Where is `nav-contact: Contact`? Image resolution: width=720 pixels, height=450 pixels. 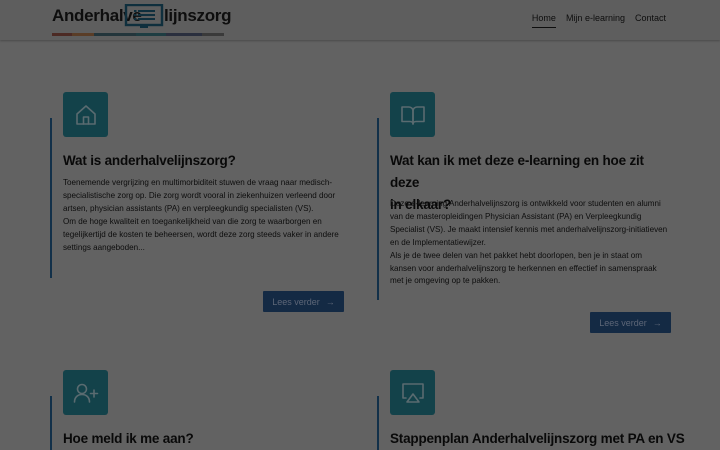
nav-contact: Contact is located at coordinates (650, 20).